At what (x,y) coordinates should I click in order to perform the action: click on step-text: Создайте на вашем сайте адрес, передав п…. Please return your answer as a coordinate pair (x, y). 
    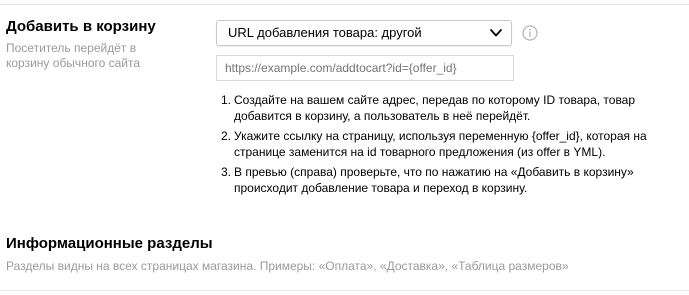
    Looking at the image, I should click on (435, 108).